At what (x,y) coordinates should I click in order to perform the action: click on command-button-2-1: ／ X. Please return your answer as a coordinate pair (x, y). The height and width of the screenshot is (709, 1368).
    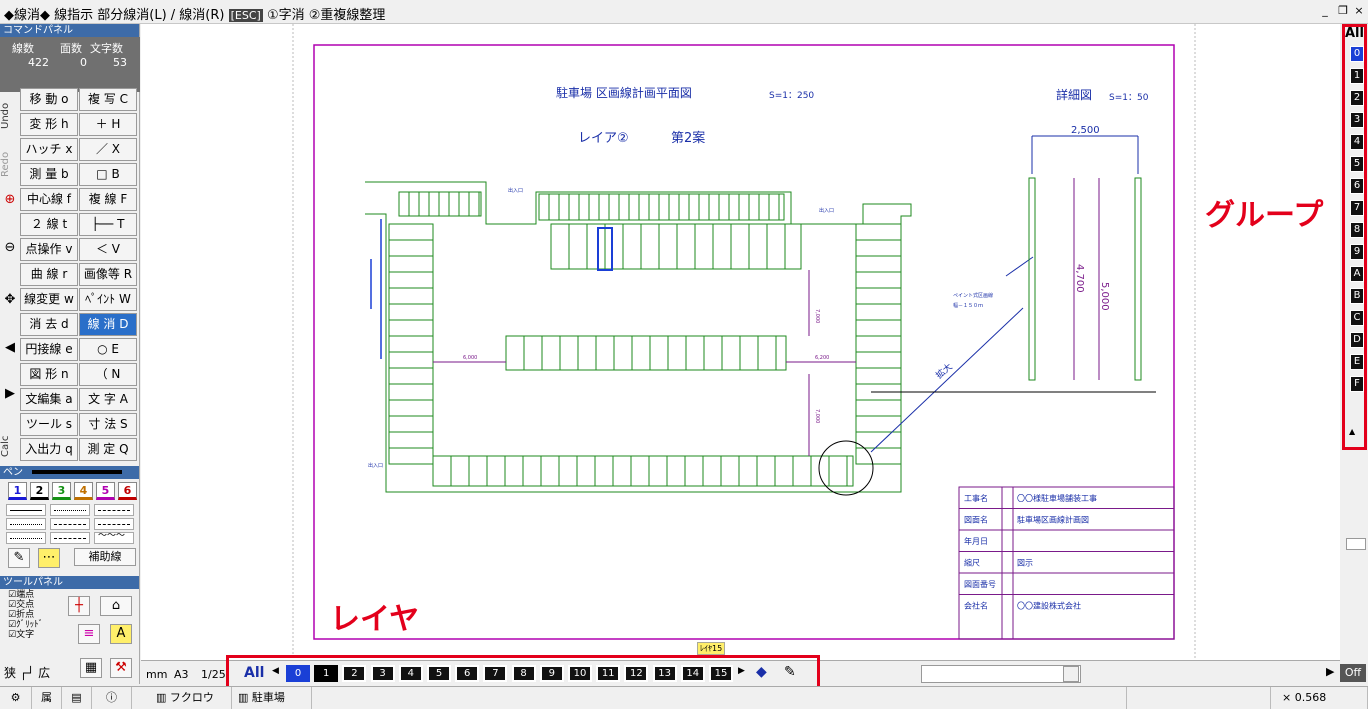
    Looking at the image, I should click on (108, 149).